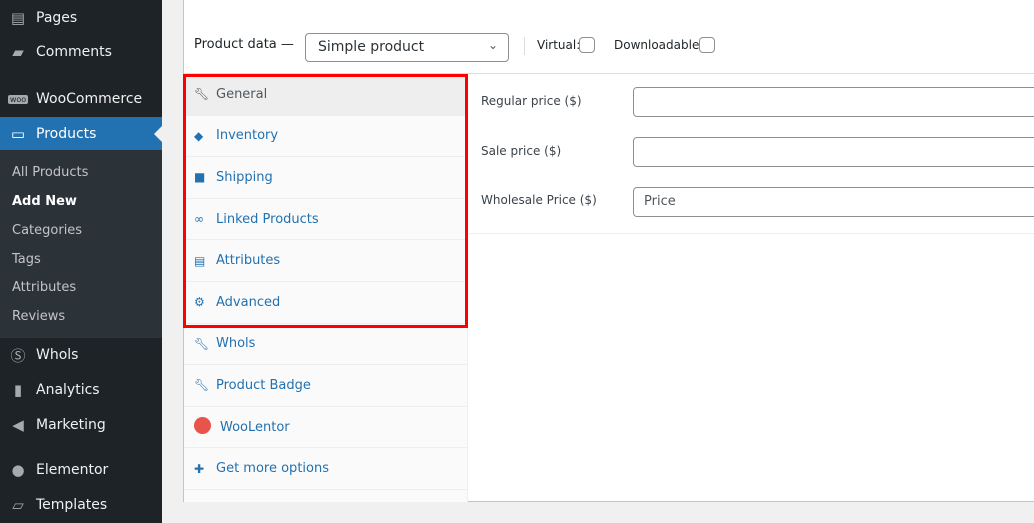 Image resolution: width=1034 pixels, height=523 pixels. Describe the element at coordinates (524, 46) in the screenshot. I see `divider` at that location.